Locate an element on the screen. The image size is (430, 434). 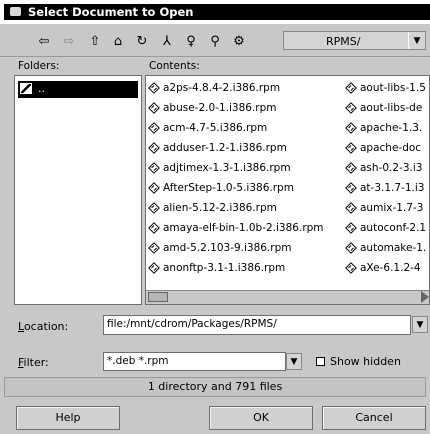
find-icon: ⚲ is located at coordinates (215, 41).